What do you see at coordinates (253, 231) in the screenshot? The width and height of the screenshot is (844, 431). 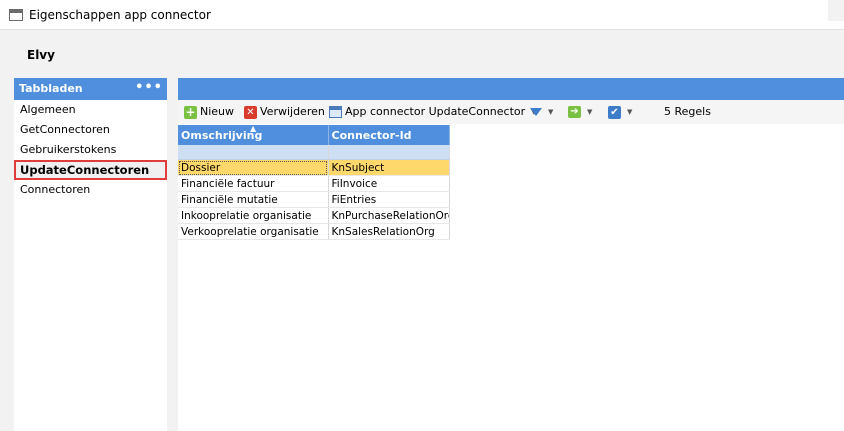 I see `cell-description: Verkooprelatie organisatie` at bounding box center [253, 231].